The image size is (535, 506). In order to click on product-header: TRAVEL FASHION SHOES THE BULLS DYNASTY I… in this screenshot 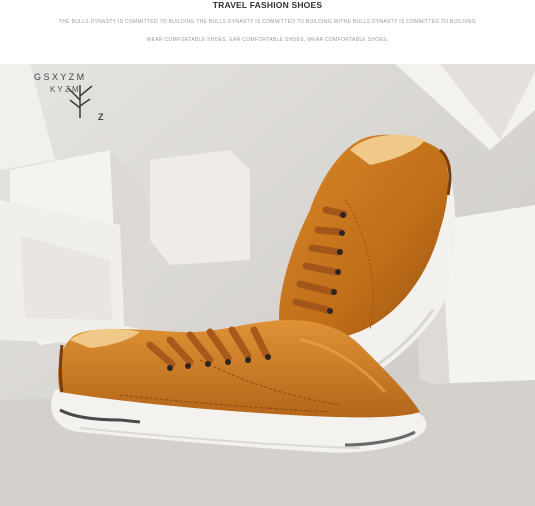, I will do `click(267, 32)`.